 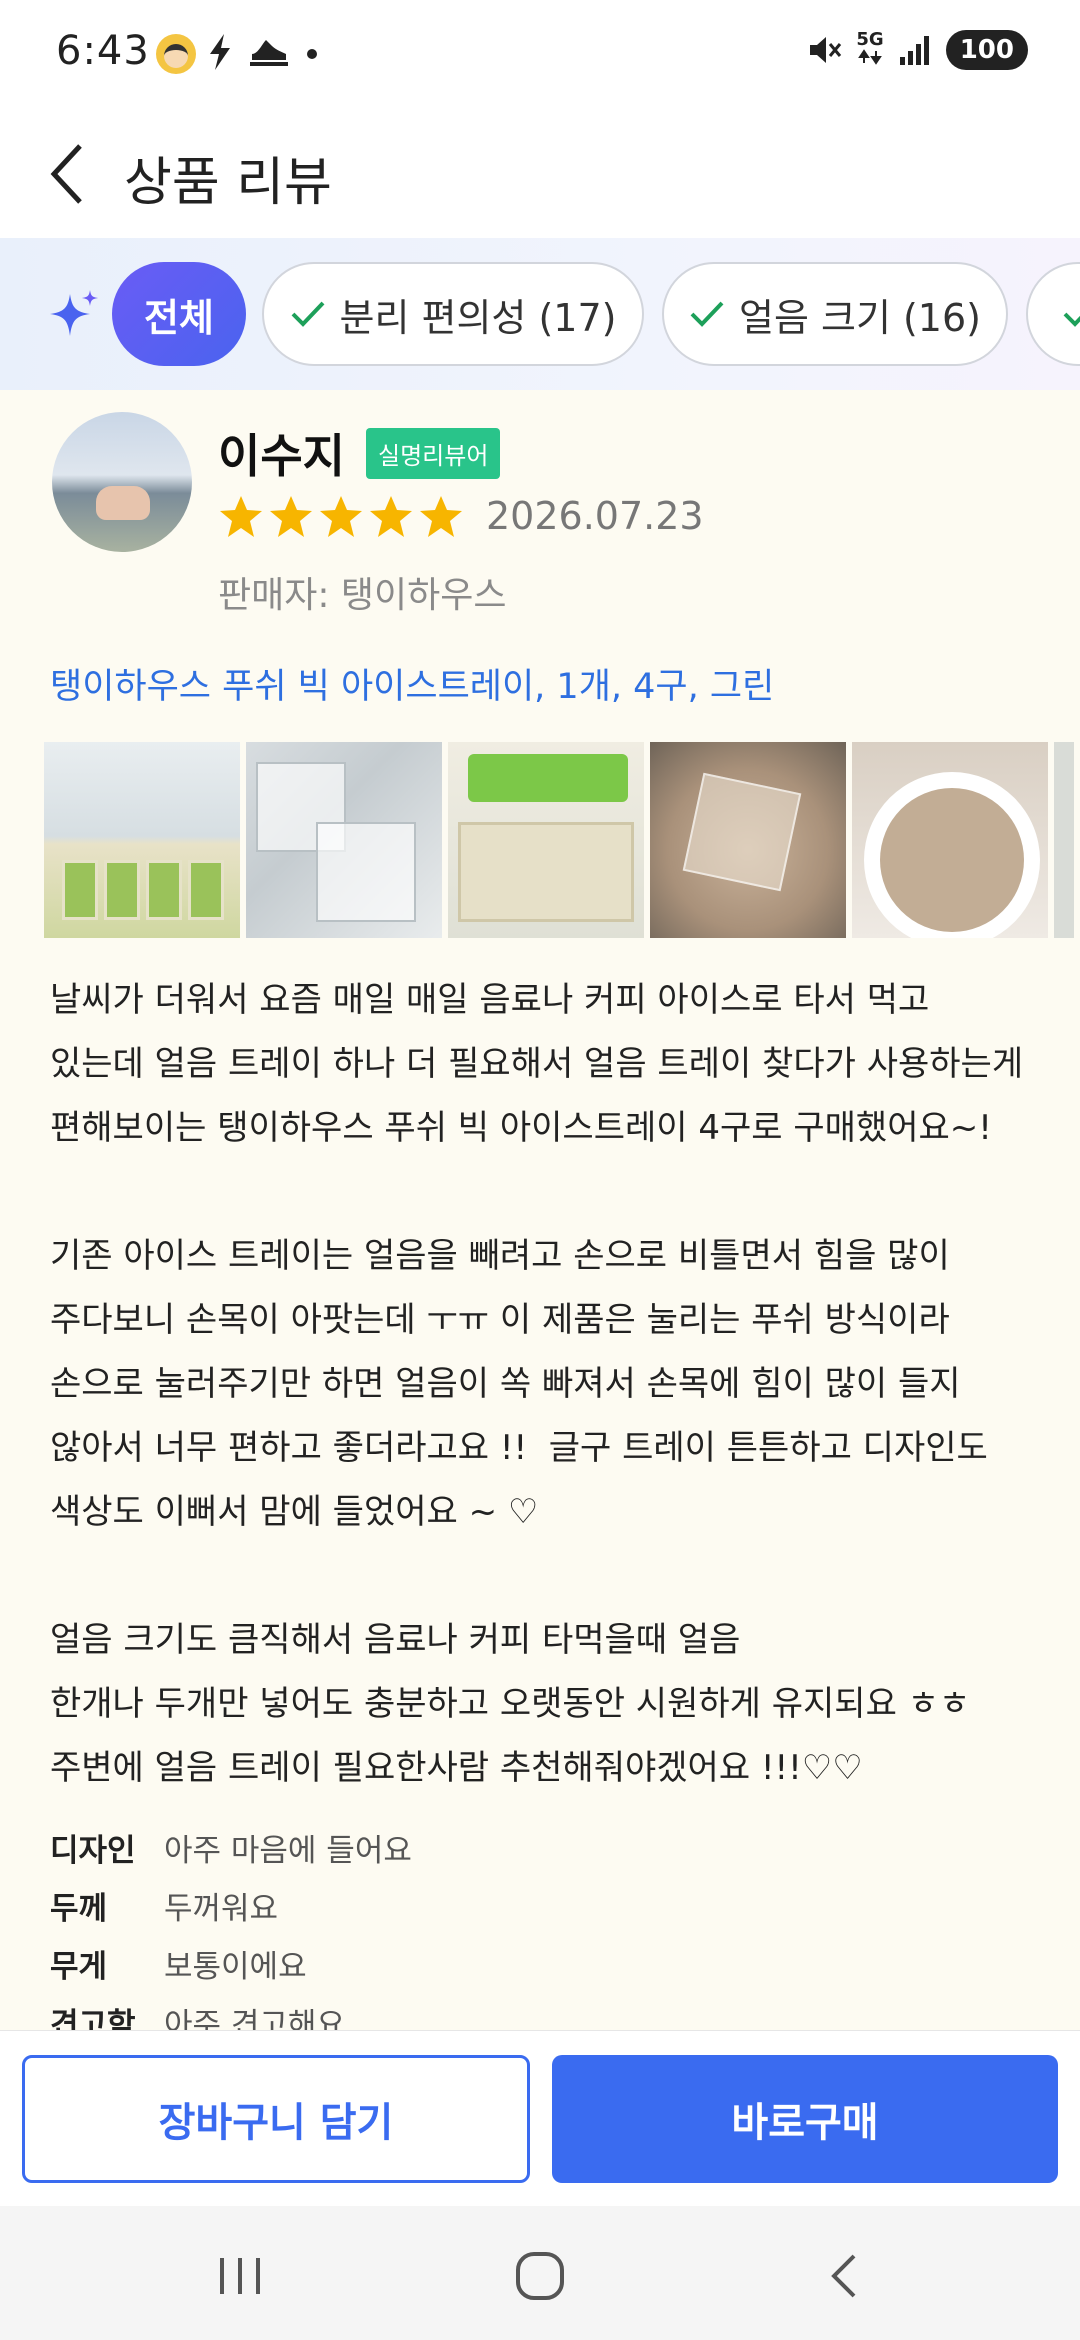 What do you see at coordinates (221, 1908) in the screenshot?
I see `attribute-value: 두꺼워요` at bounding box center [221, 1908].